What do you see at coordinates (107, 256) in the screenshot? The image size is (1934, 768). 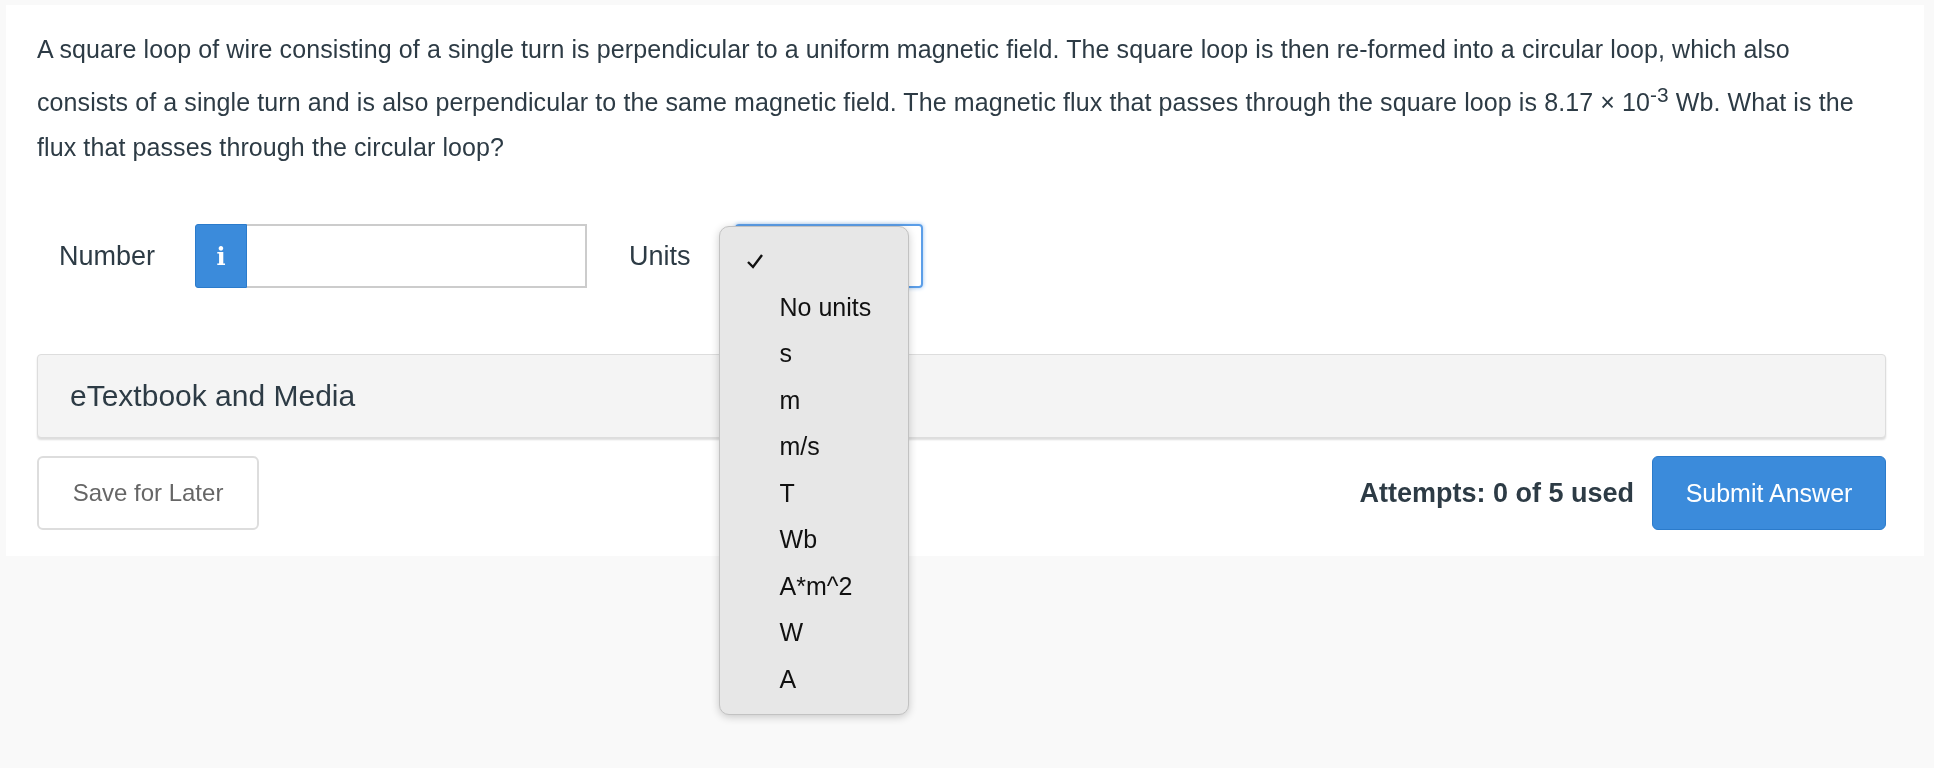 I see `number-label: Number` at bounding box center [107, 256].